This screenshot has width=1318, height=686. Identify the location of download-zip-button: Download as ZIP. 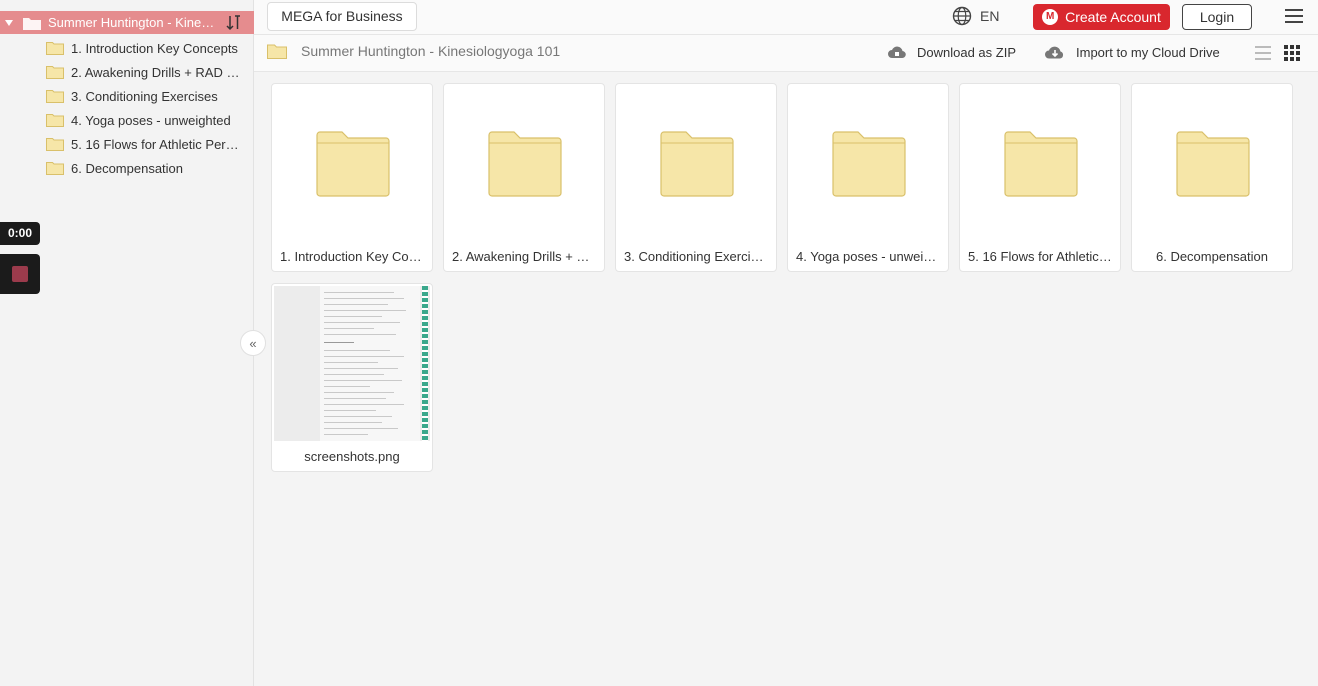
(951, 52).